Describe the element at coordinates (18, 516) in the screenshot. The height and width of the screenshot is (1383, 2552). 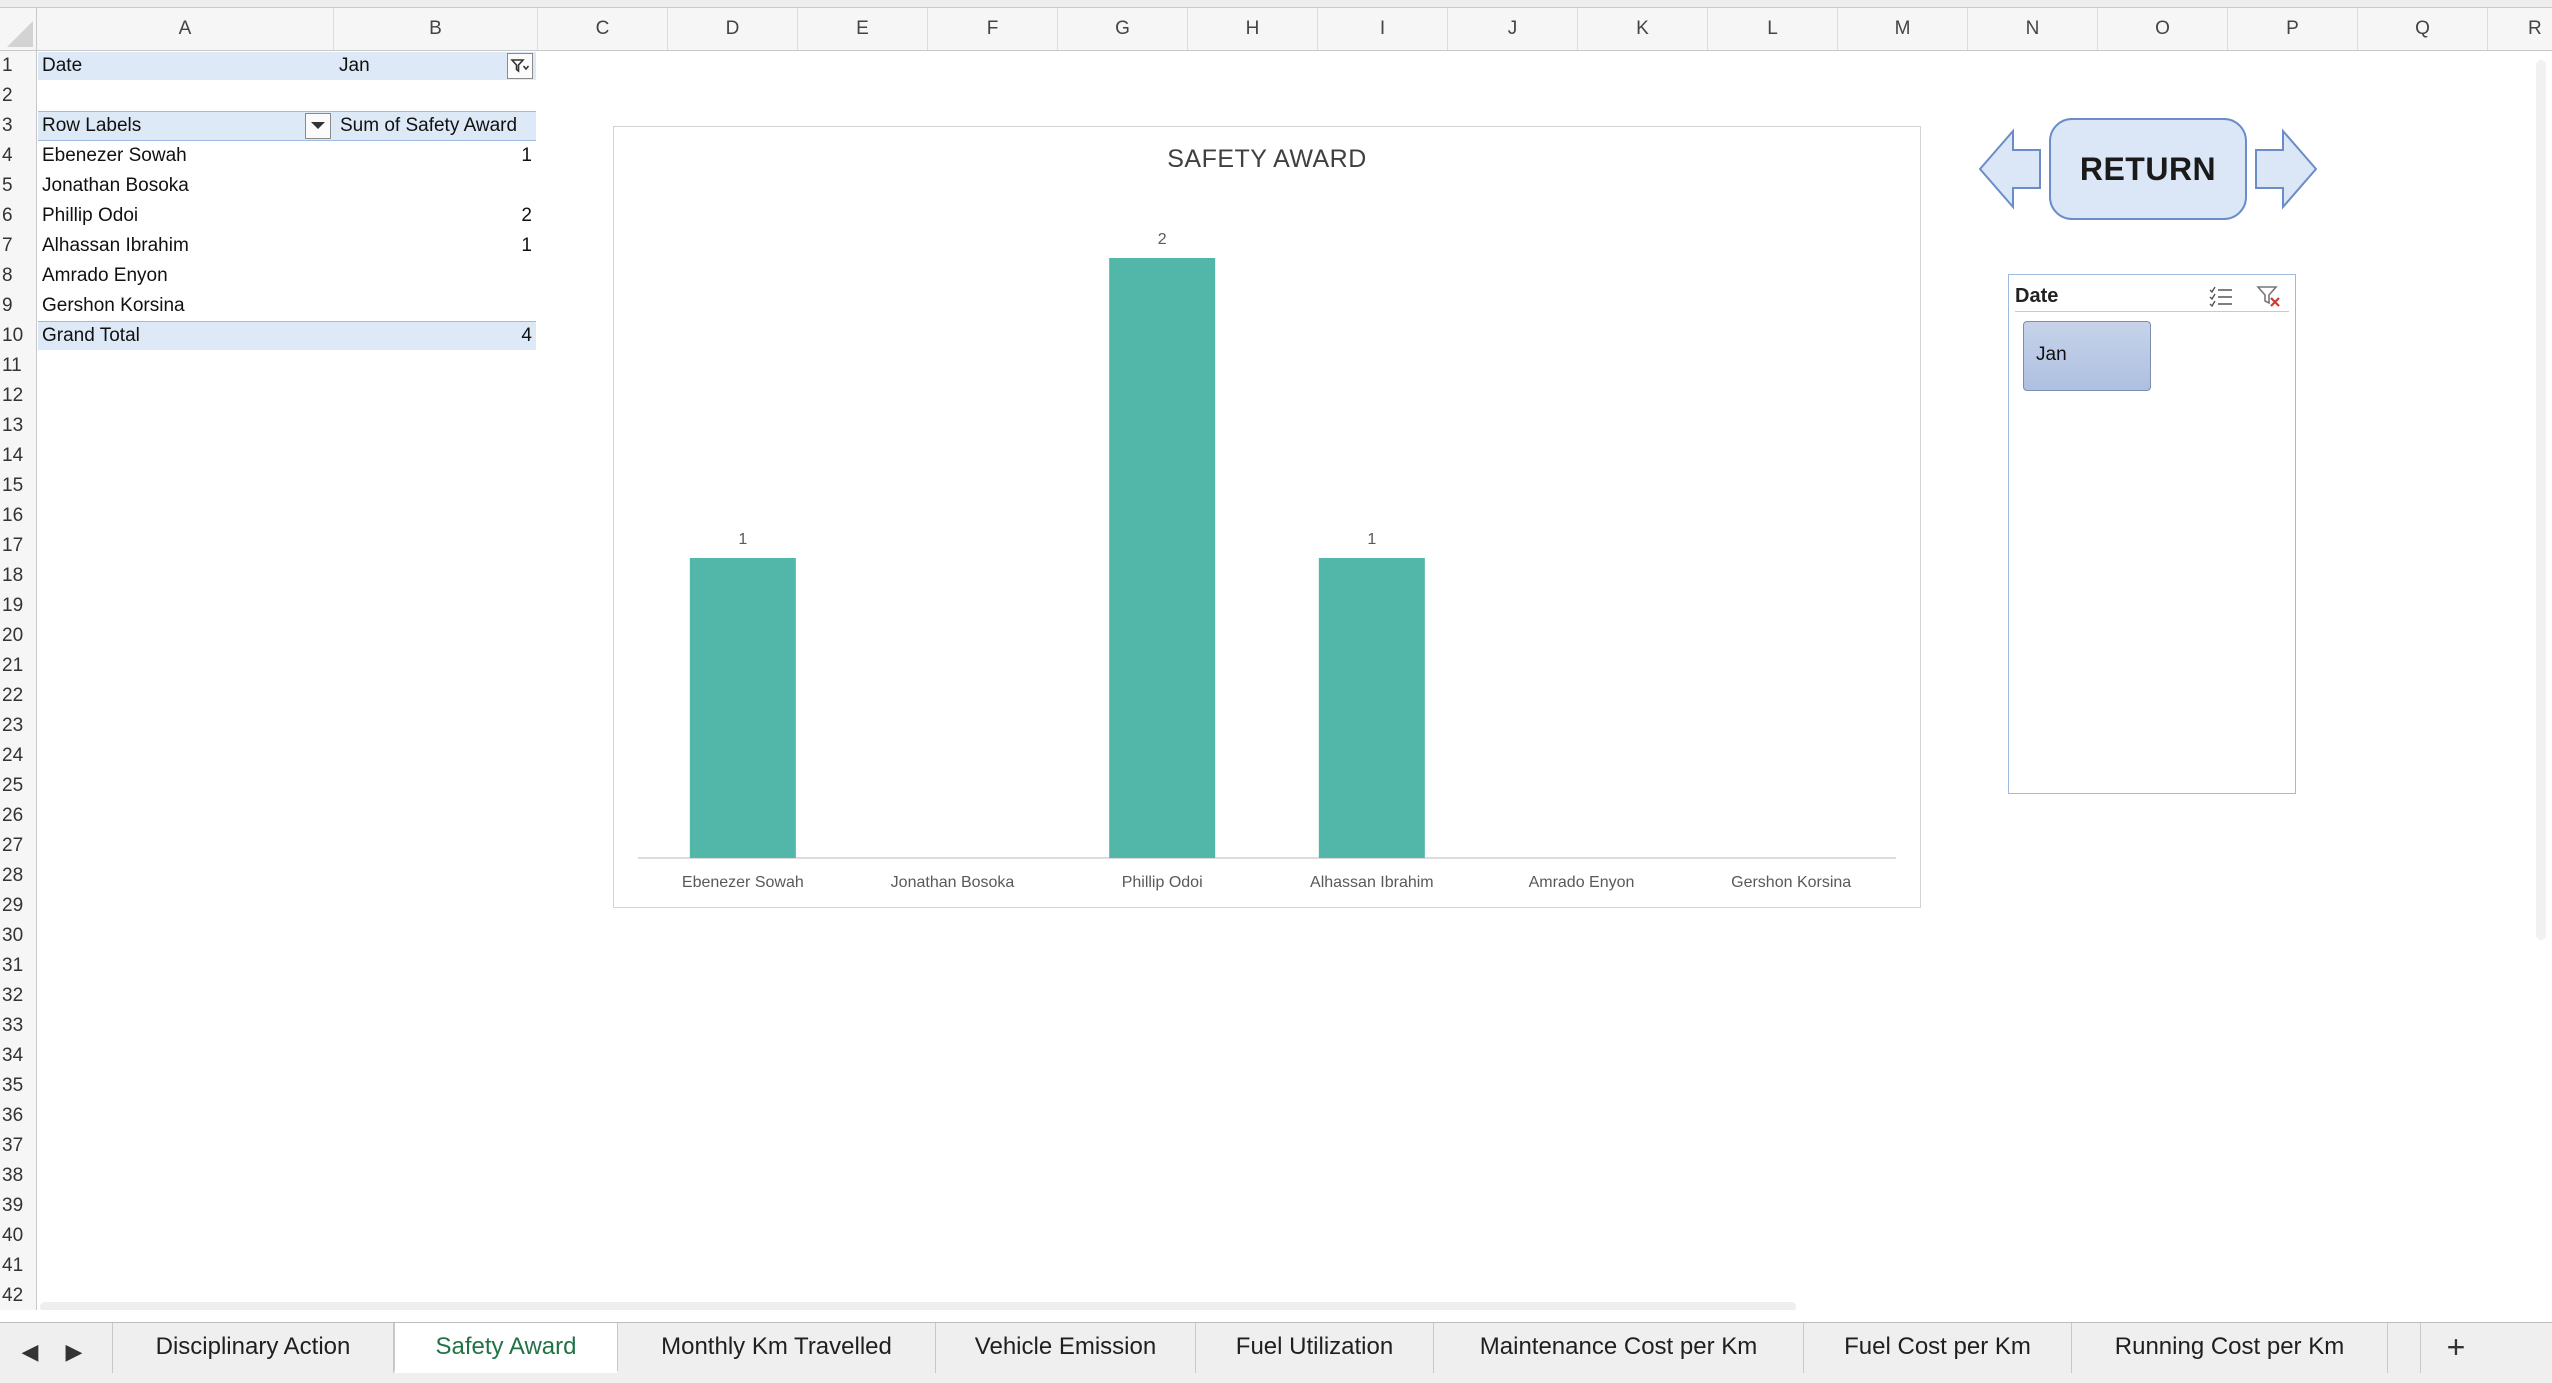
I see `row-header: 16` at that location.